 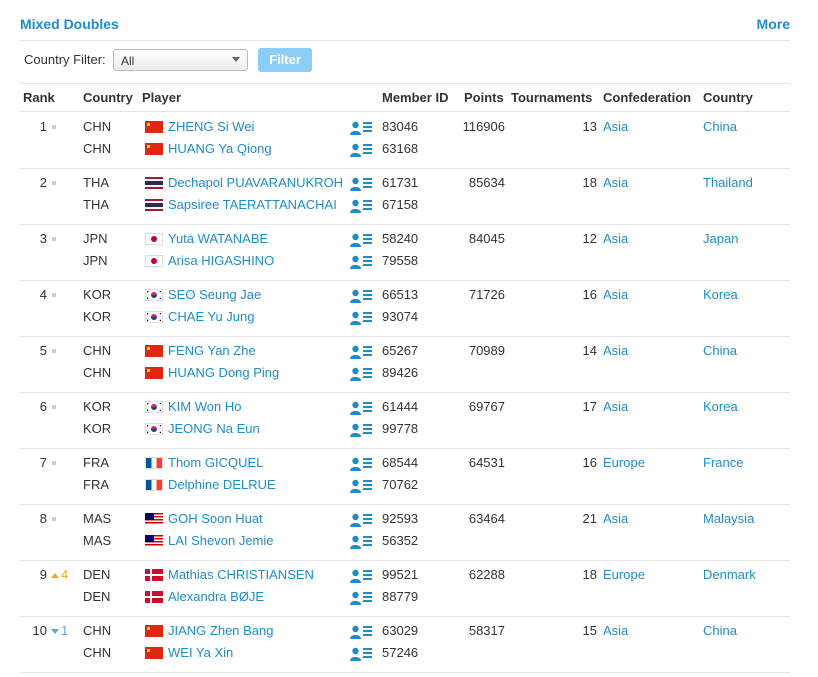 What do you see at coordinates (486, 182) in the screenshot?
I see `points-value: 85634` at bounding box center [486, 182].